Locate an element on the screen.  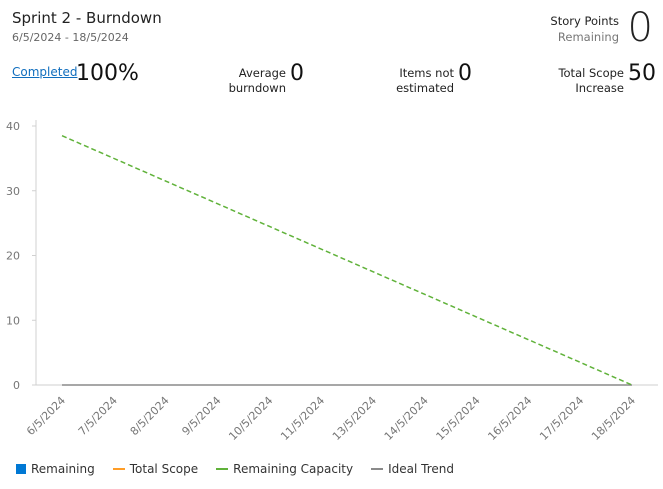
legend-item-total-scope: Total Scope is located at coordinates (155, 469).